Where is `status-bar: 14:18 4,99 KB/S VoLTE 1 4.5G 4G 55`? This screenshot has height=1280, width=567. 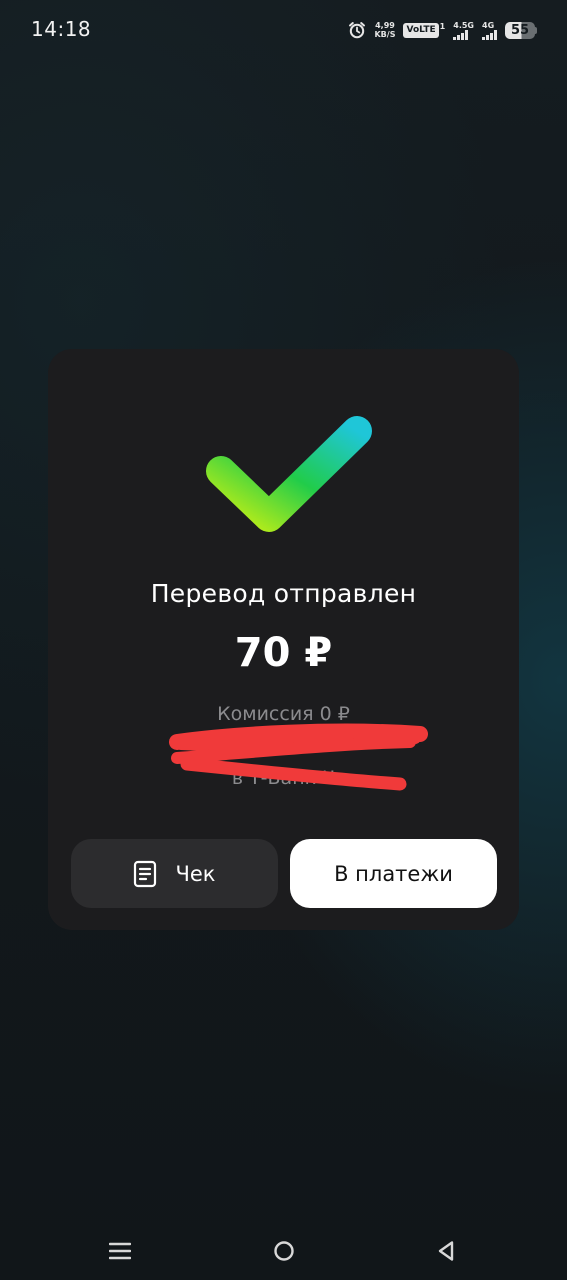
status-bar: 14:18 4,99 KB/S VoLTE 1 4.5G 4G 55 is located at coordinates (283, 31).